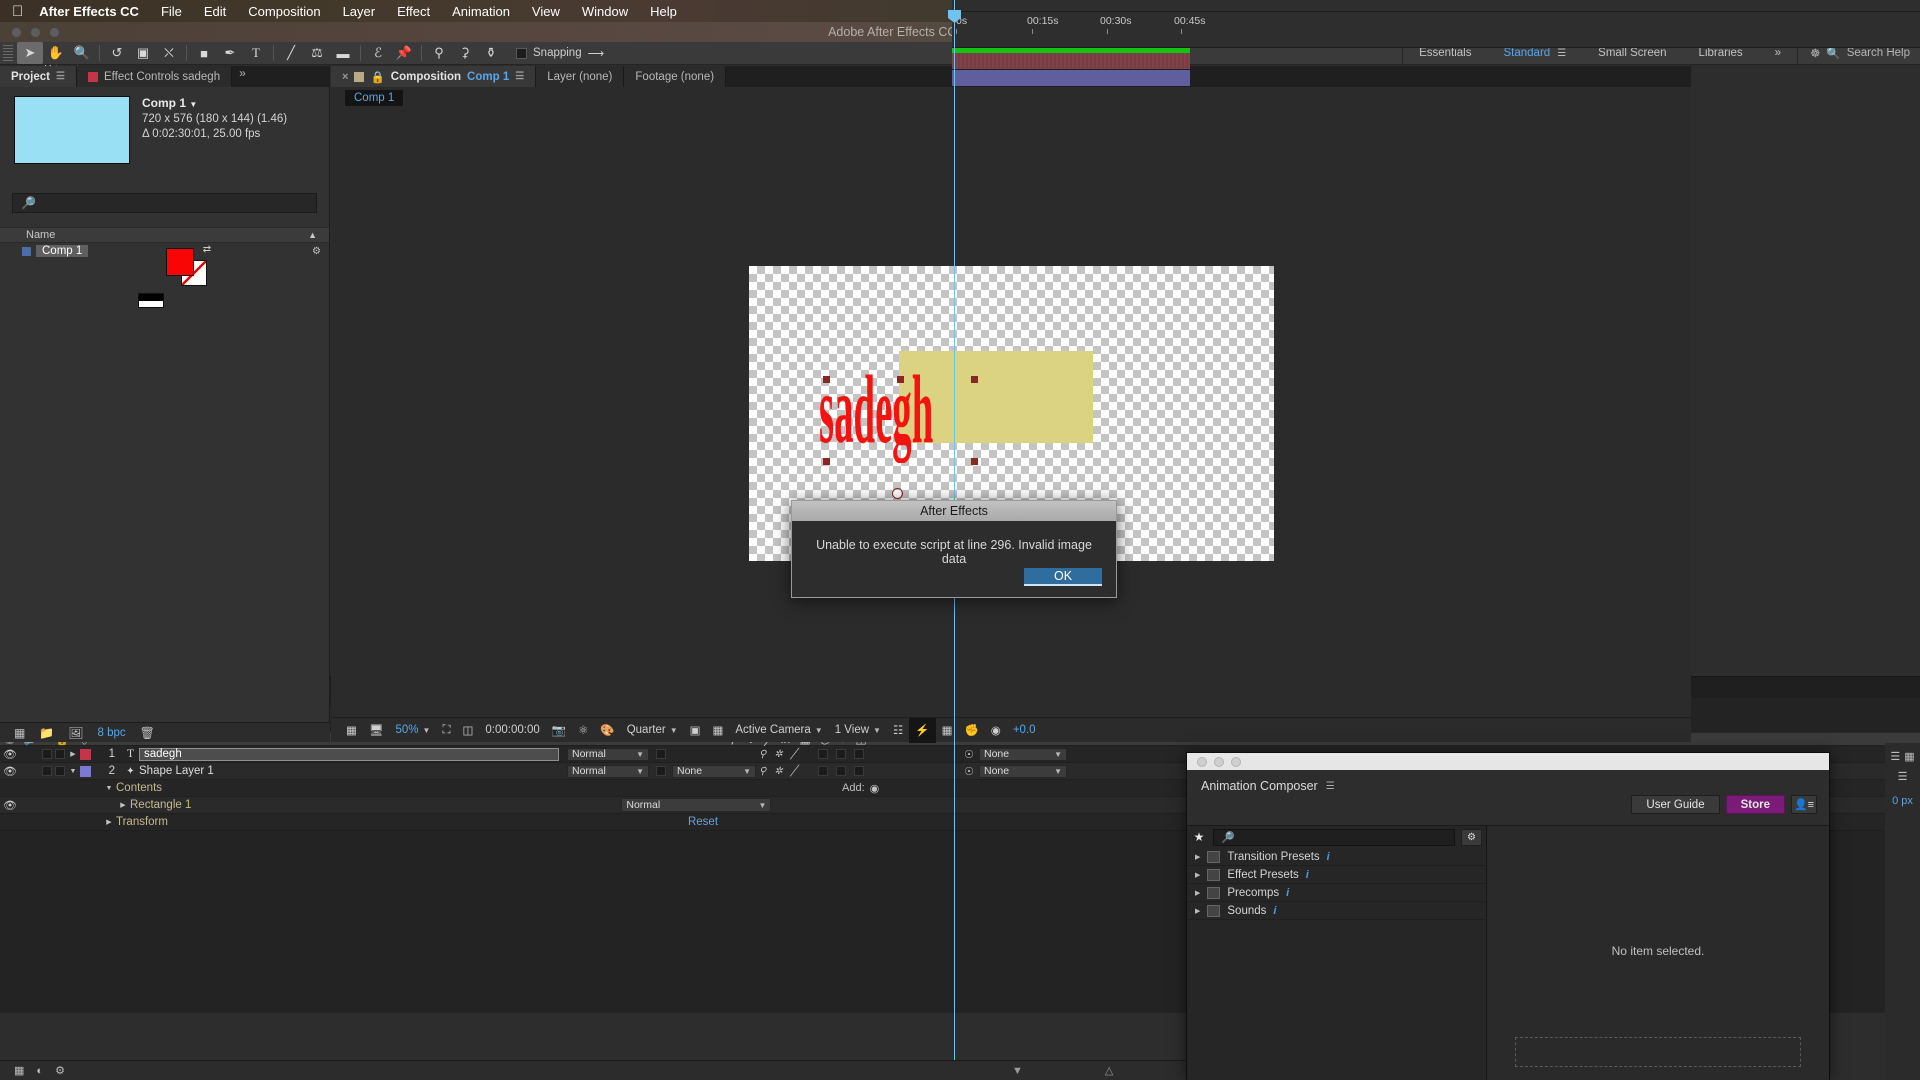 The height and width of the screenshot is (1080, 1920). Describe the element at coordinates (10, 805) in the screenshot. I see `shape-visibility-toggle: 👁` at that location.